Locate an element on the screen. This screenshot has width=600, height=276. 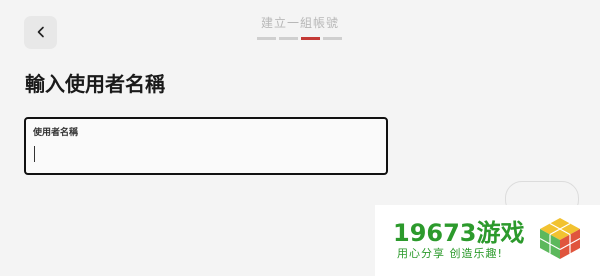
watermark-logo: 19673游戏 is located at coordinates (459, 233).